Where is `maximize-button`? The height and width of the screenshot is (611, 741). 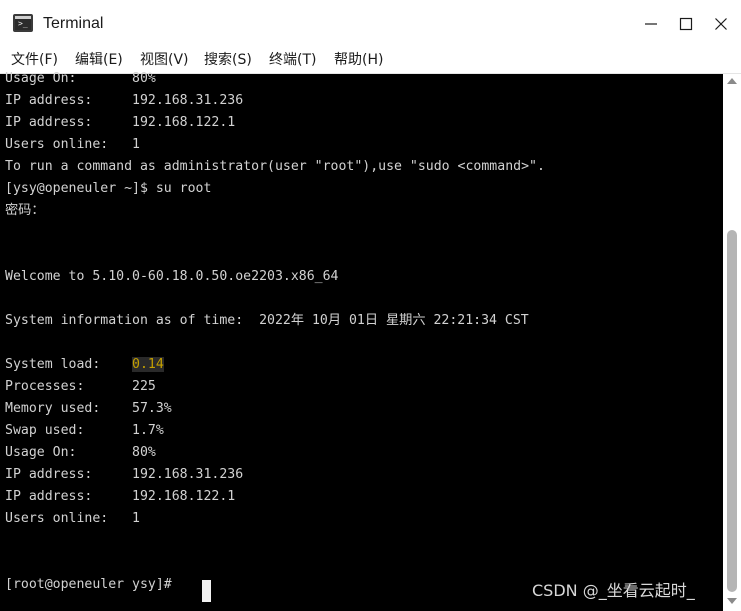 maximize-button is located at coordinates (686, 24).